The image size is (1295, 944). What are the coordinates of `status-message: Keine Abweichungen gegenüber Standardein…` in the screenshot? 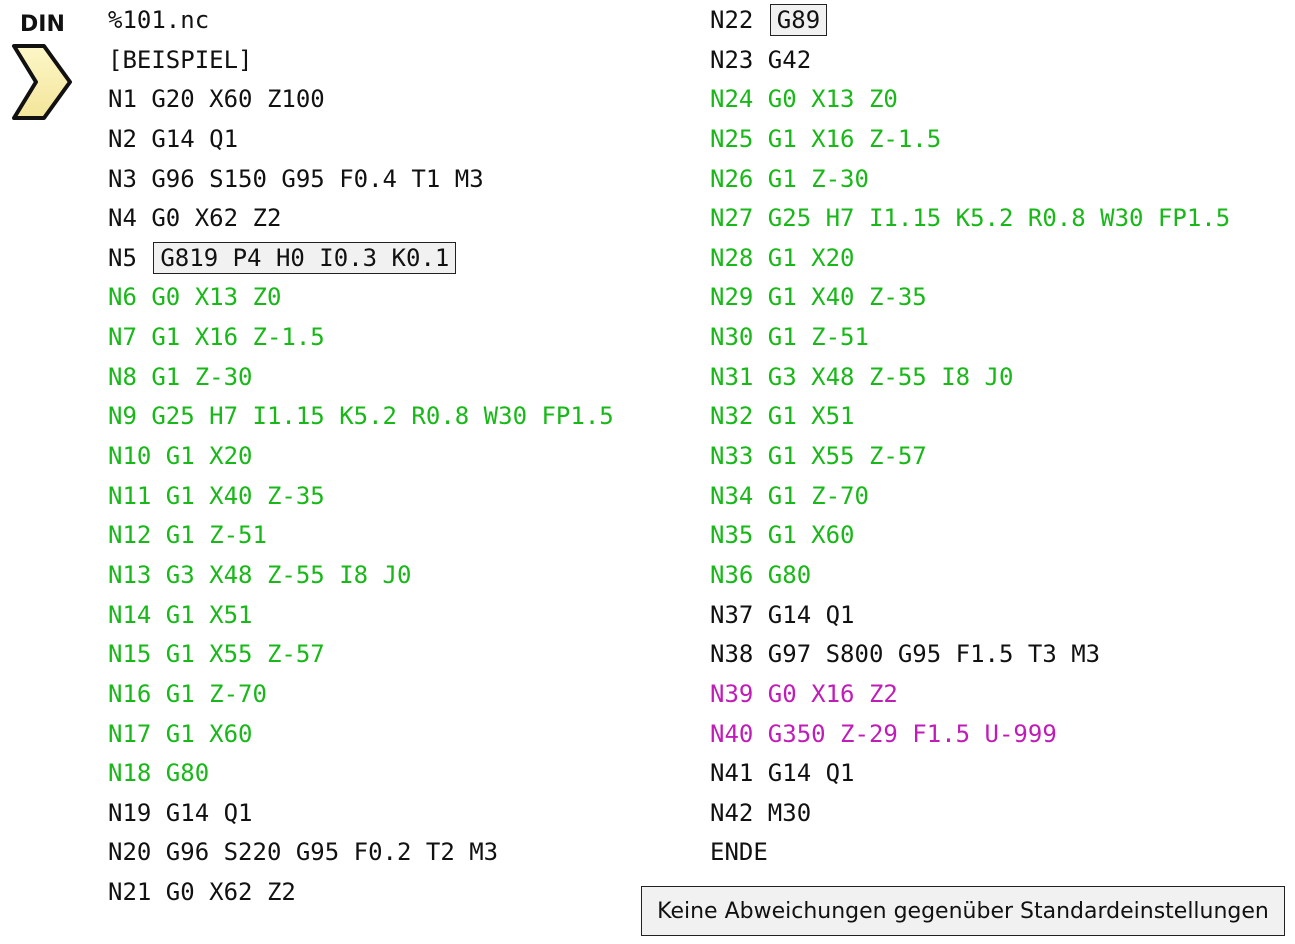 It's located at (963, 911).